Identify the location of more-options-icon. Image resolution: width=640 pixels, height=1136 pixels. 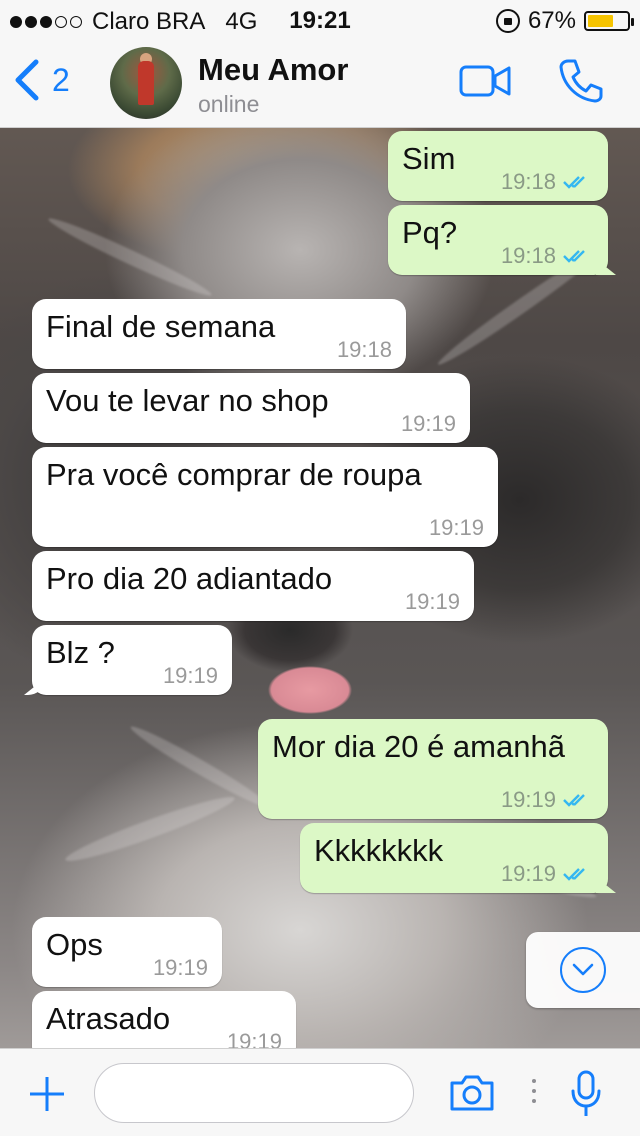
(534, 1091).